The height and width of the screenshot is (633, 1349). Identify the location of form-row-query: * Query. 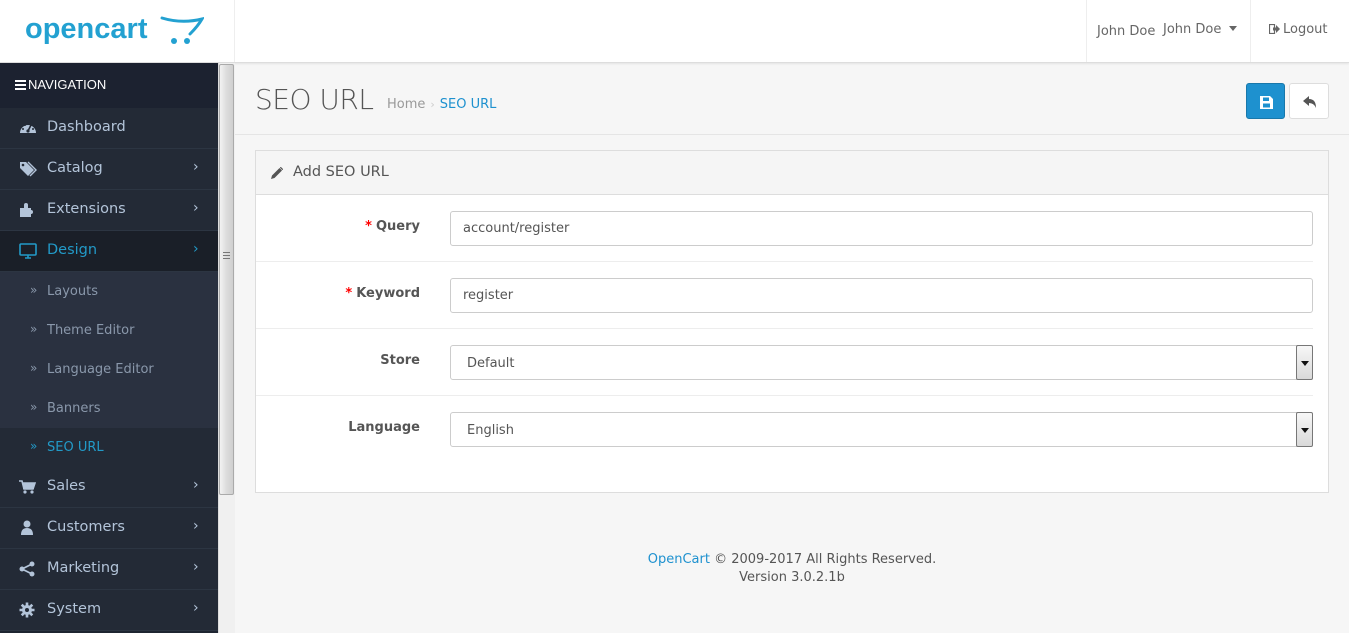
(784, 228).